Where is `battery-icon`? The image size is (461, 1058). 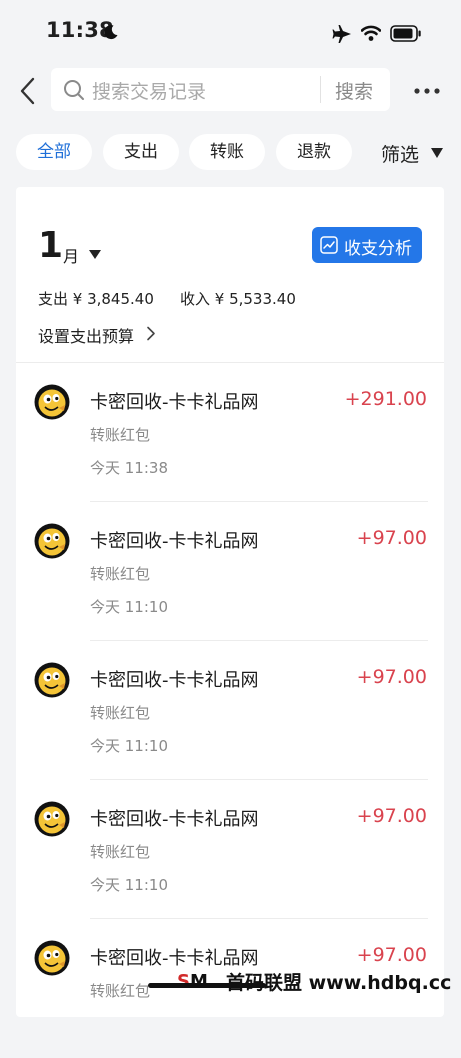
battery-icon is located at coordinates (405, 33).